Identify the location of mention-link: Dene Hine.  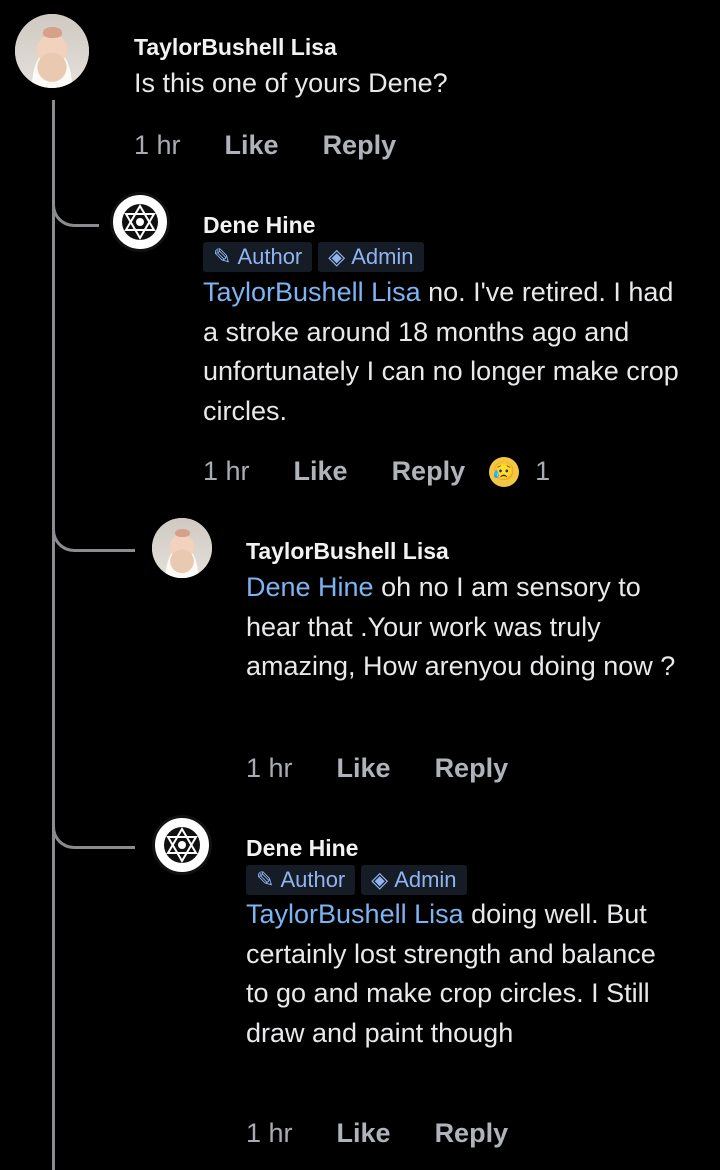
(310, 587).